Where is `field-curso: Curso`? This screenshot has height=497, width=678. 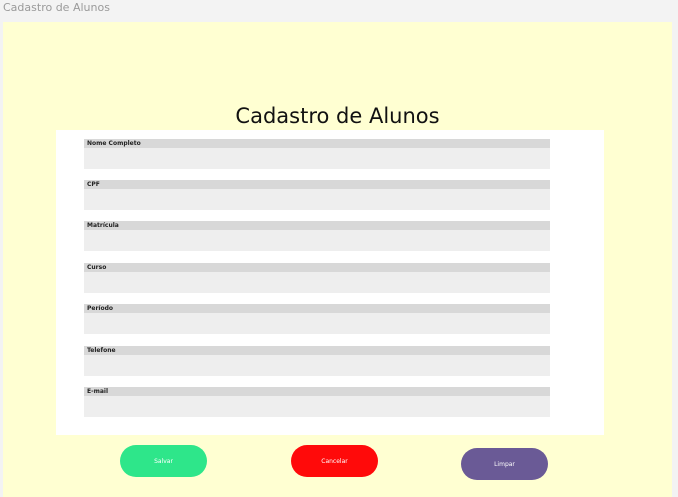
field-curso: Curso is located at coordinates (317, 279).